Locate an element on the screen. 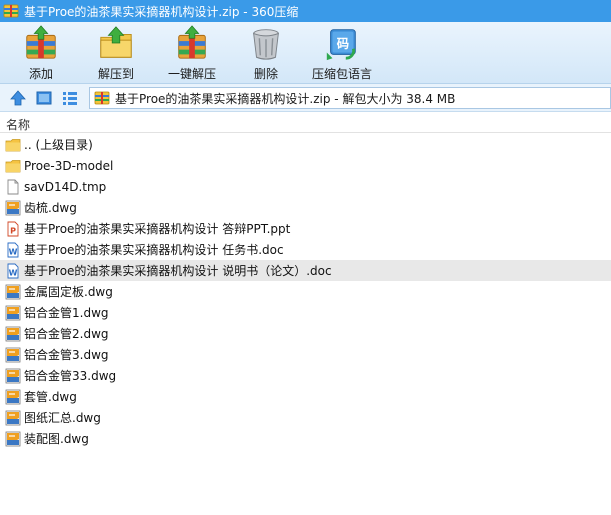  file-row: savD14D.tmp is located at coordinates (305, 186).